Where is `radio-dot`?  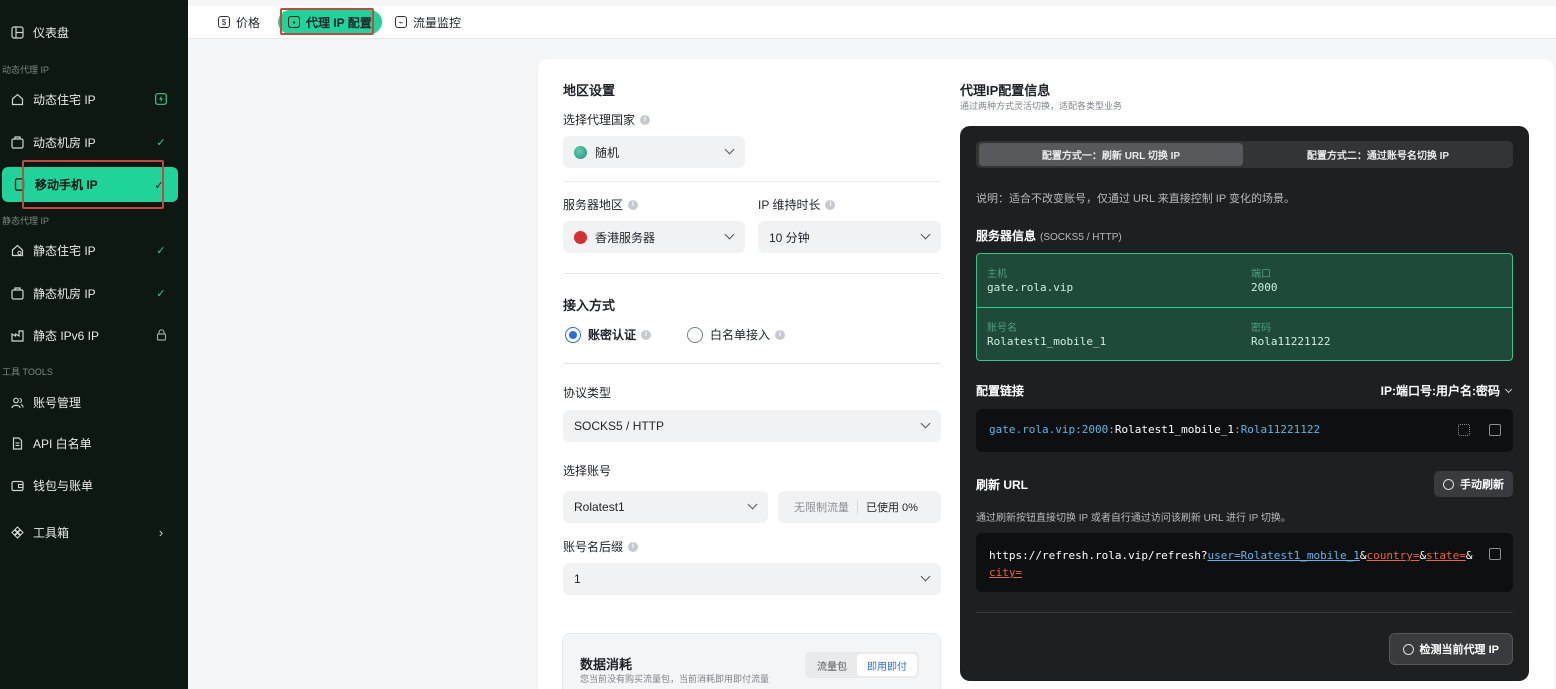
radio-dot is located at coordinates (695, 334).